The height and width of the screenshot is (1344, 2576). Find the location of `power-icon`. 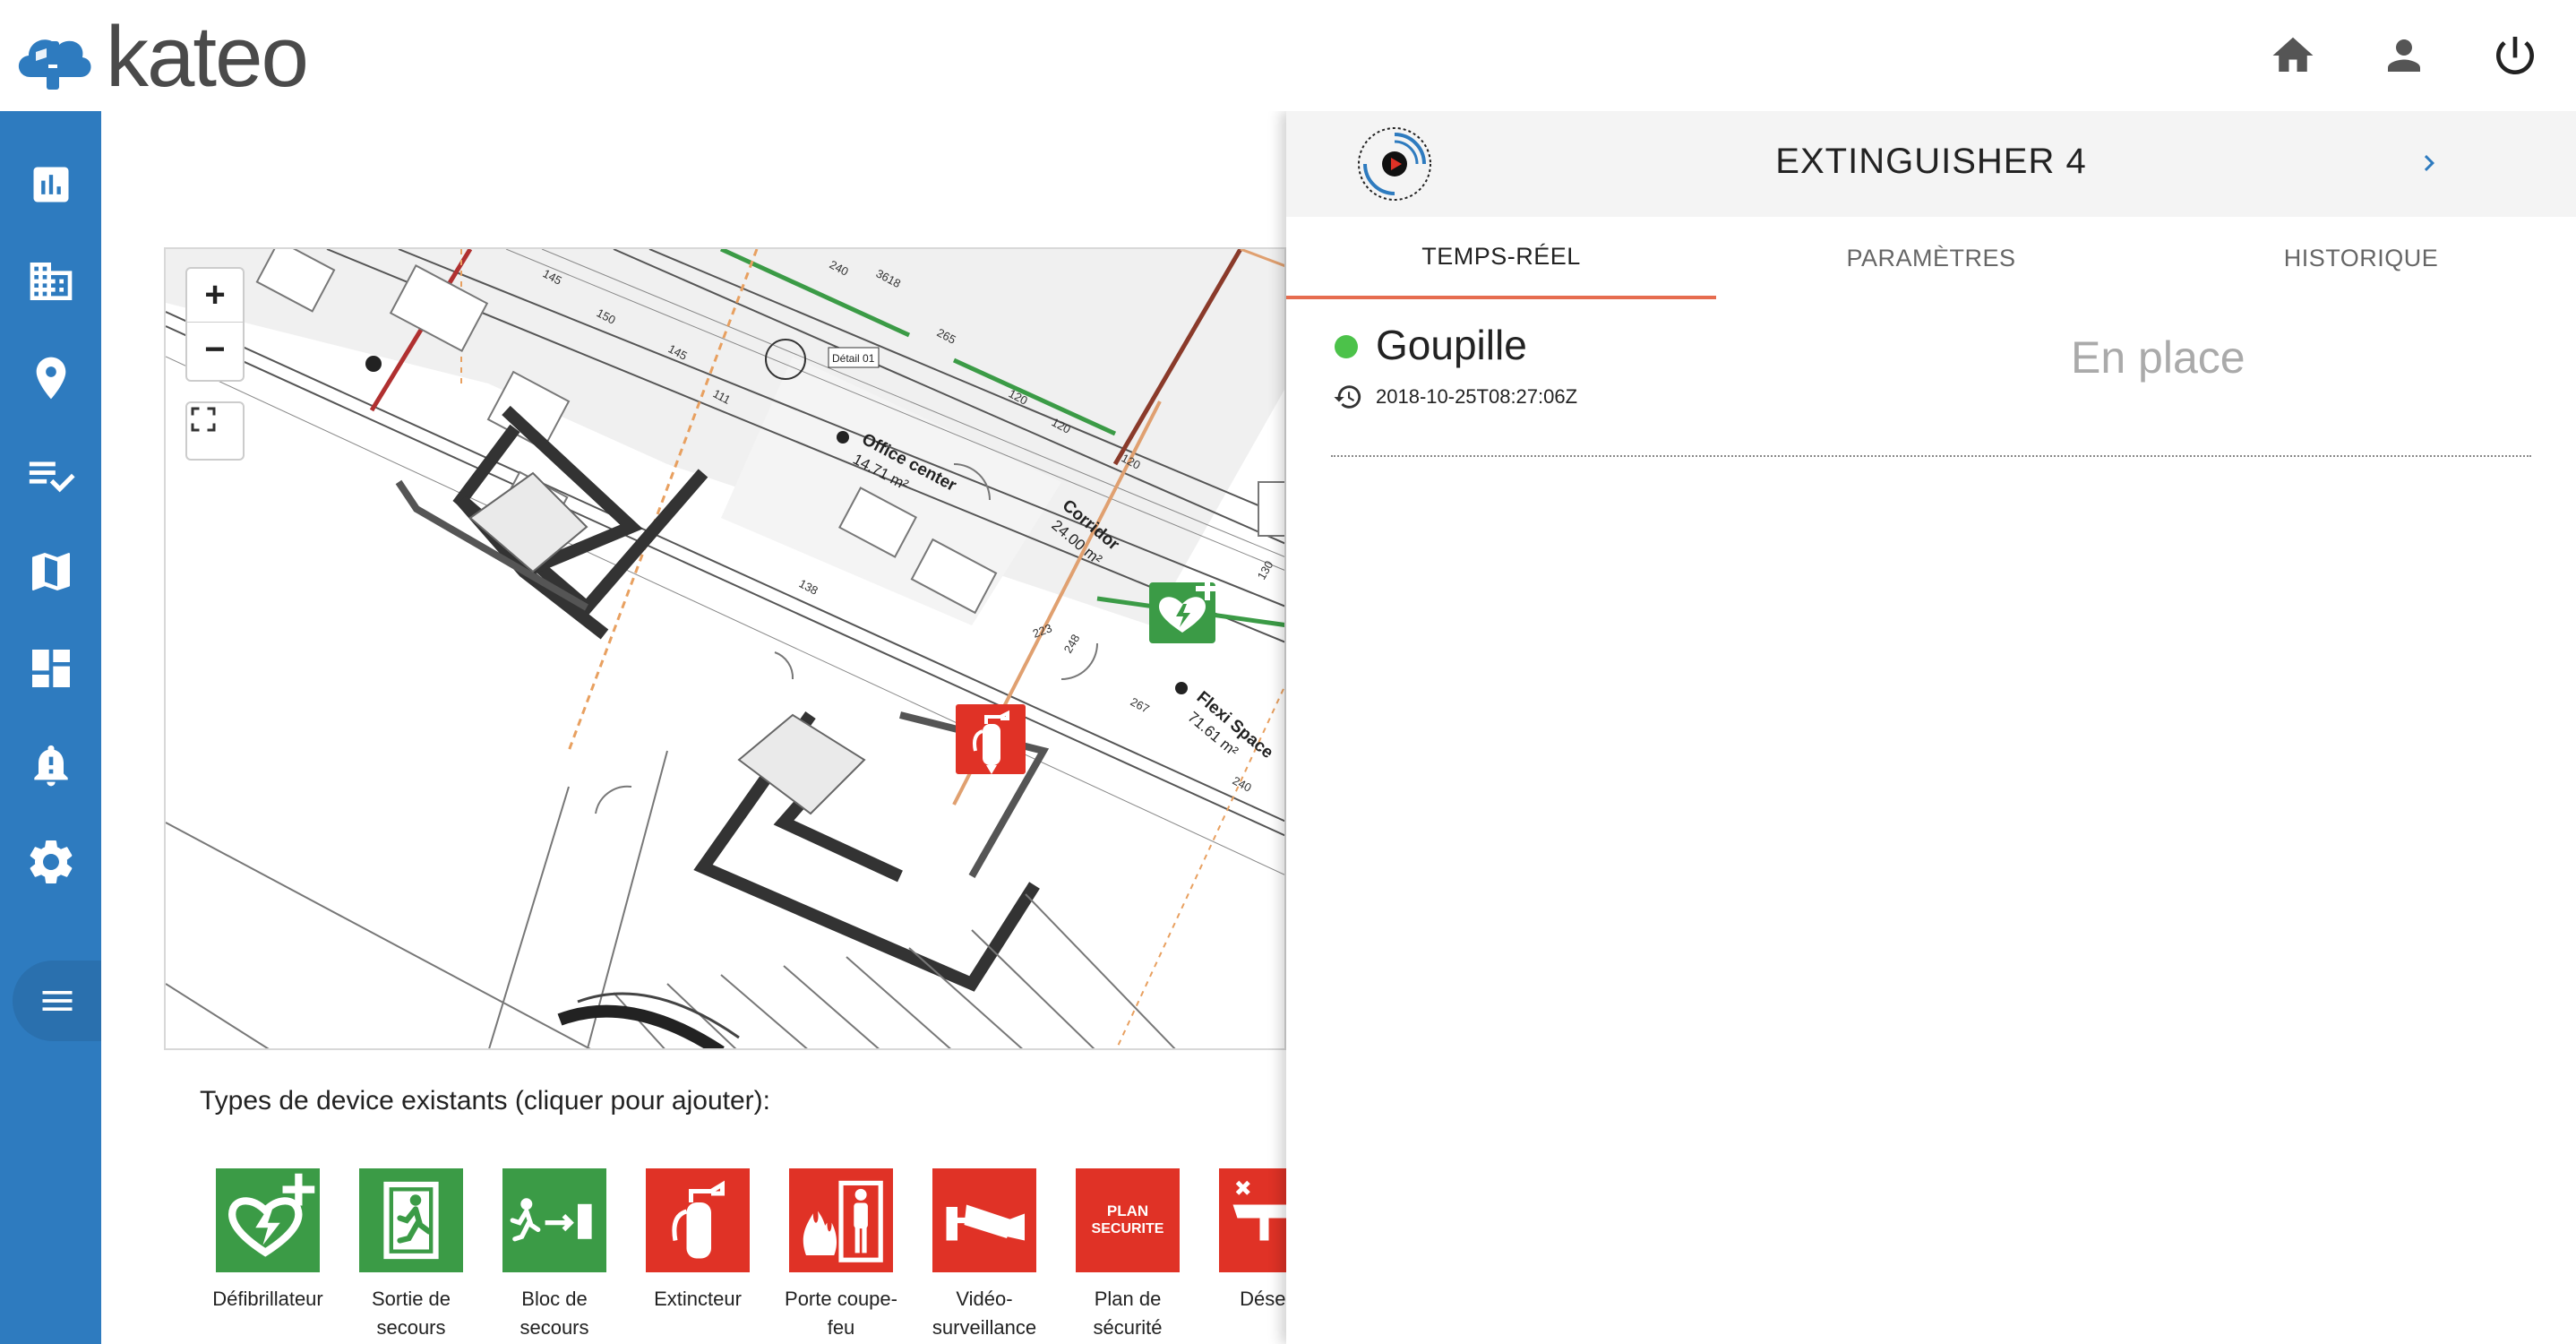

power-icon is located at coordinates (2515, 55).